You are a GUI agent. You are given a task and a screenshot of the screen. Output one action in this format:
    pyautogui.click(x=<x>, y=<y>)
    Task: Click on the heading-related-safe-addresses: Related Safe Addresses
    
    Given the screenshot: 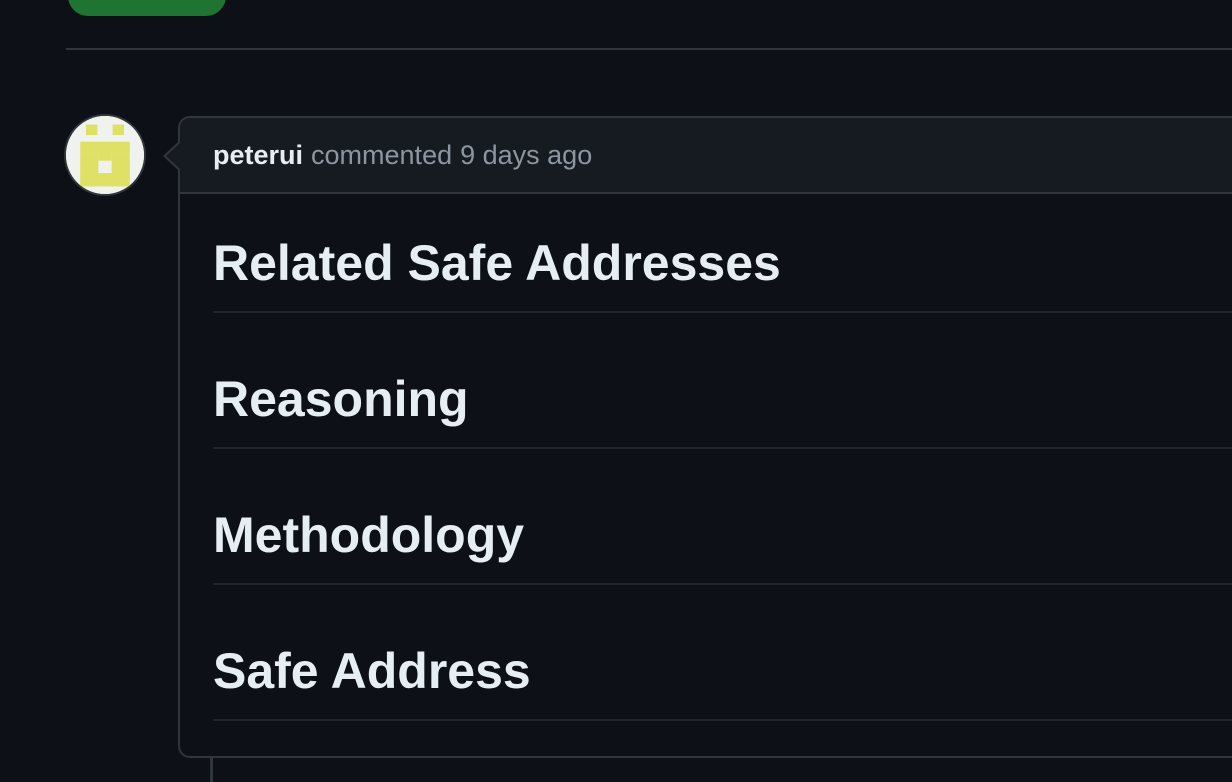 What is the action you would take?
    pyautogui.click(x=722, y=253)
    